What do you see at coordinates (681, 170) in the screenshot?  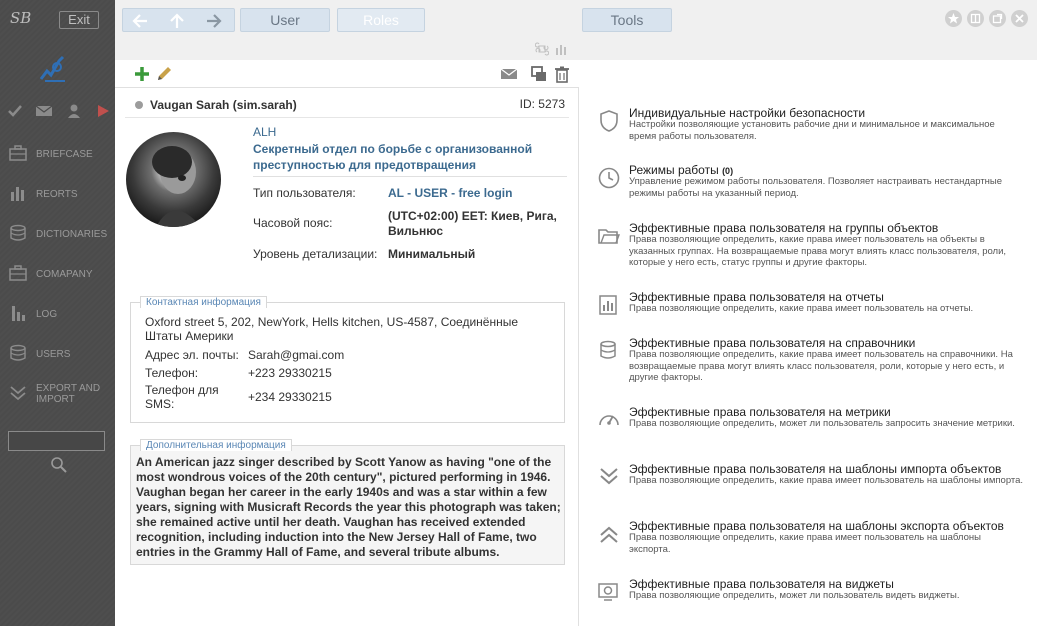 I see `tool-title: Режимы работы (0)` at bounding box center [681, 170].